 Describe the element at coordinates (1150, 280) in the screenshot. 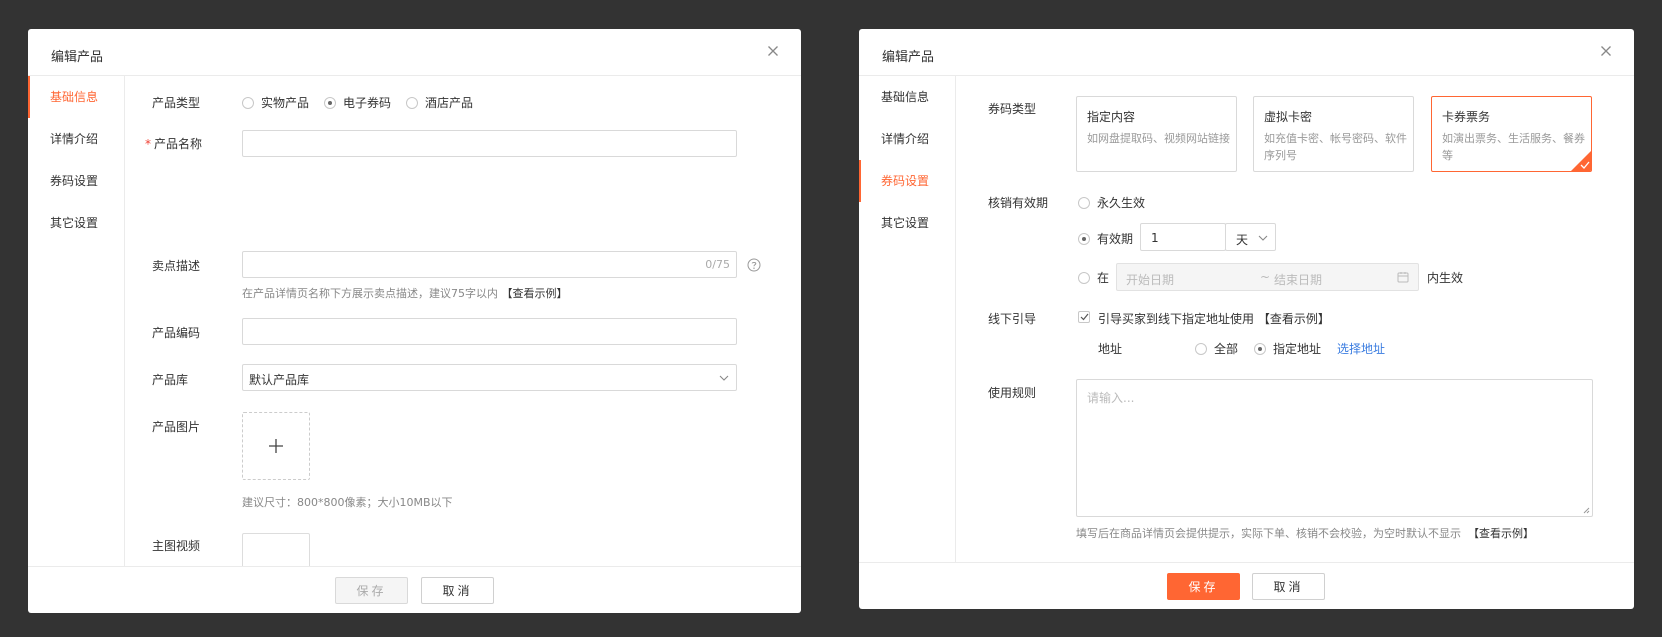

I see `start-date-placeholder: 开始日期` at that location.